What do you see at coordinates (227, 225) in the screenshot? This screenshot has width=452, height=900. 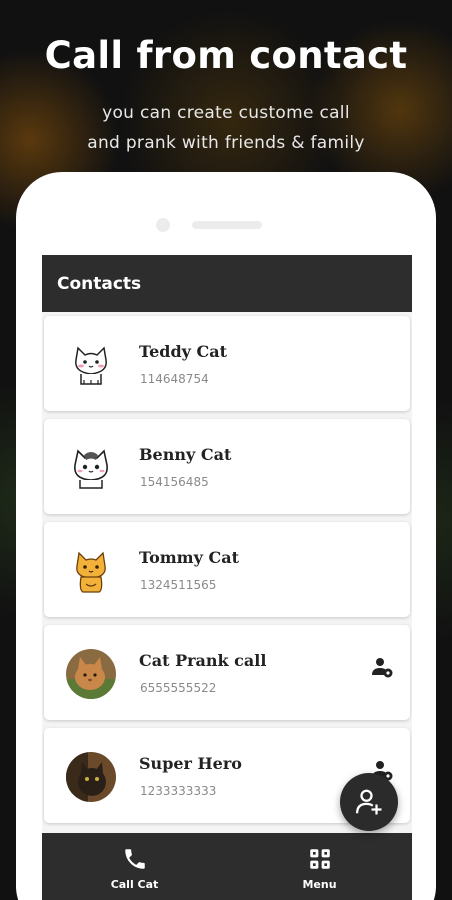 I see `phone-speaker` at bounding box center [227, 225].